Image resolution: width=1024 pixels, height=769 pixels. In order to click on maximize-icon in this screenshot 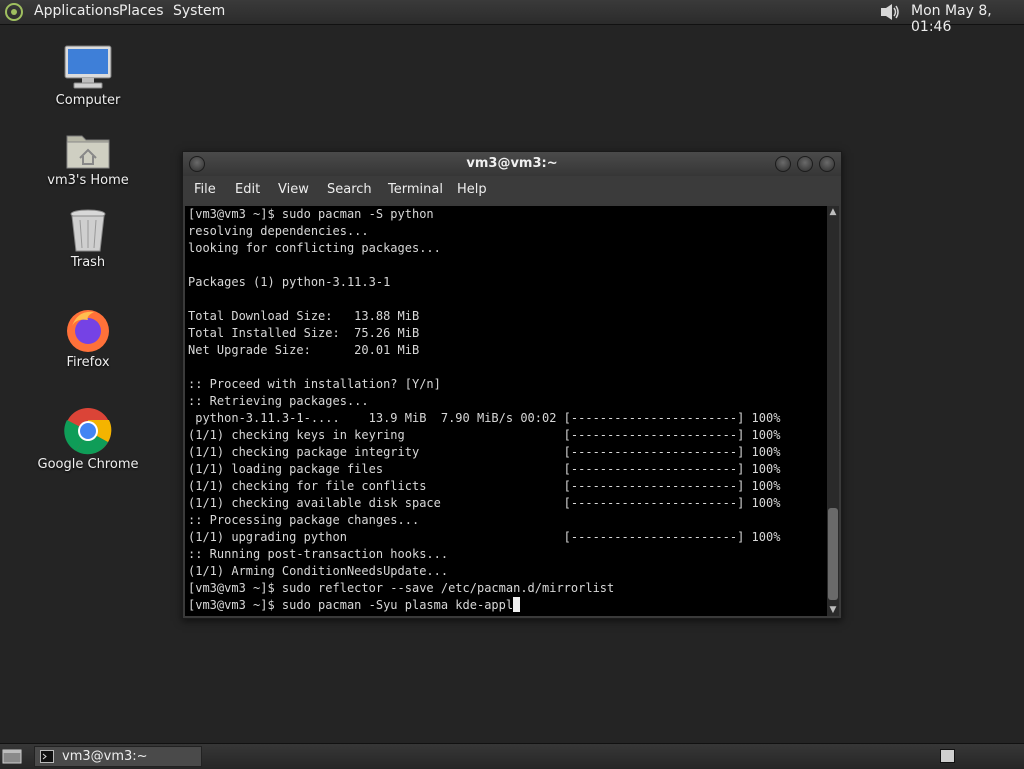, I will do `click(805, 164)`.